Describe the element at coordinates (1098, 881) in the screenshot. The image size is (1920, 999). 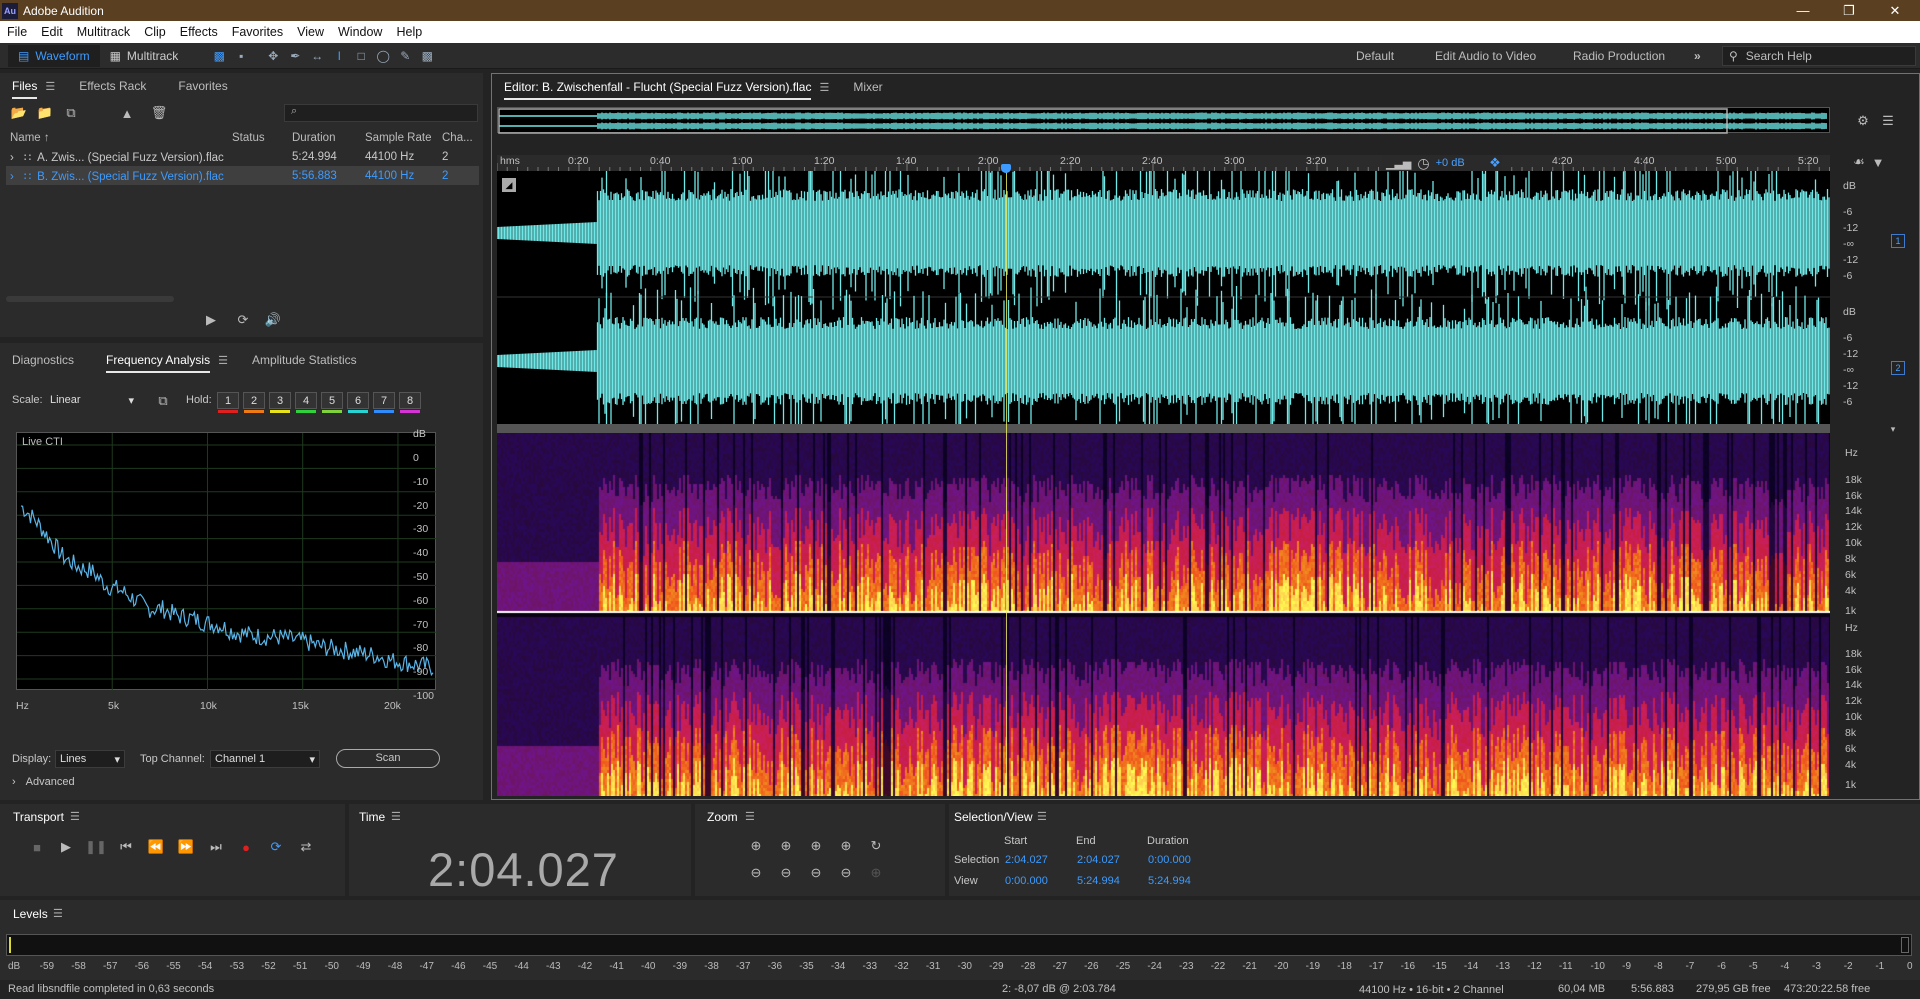
I see `view-end: 5:24.994` at that location.